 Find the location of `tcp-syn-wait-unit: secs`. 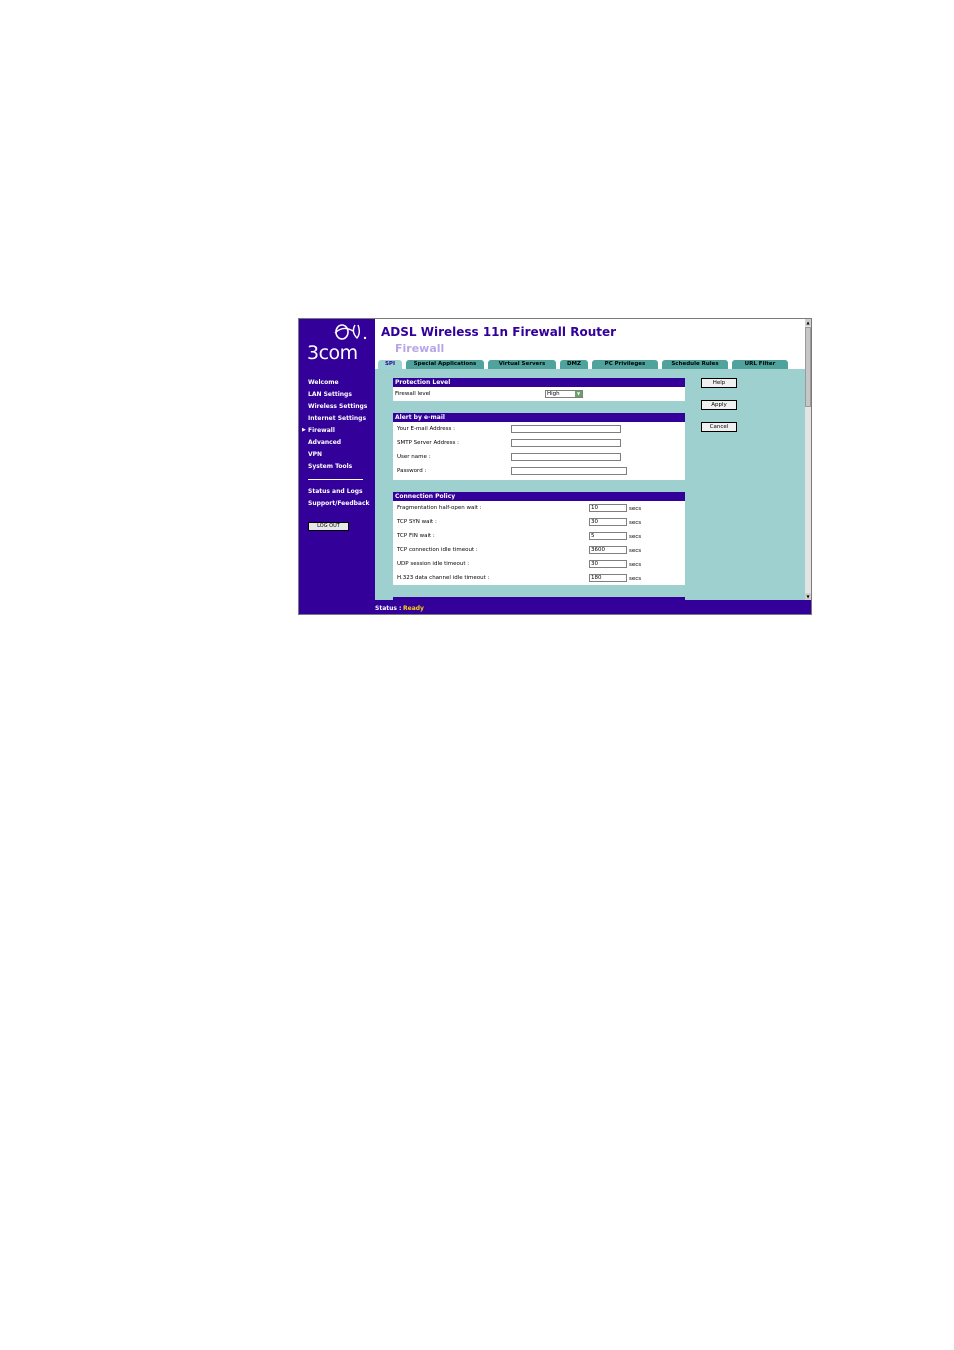

tcp-syn-wait-unit: secs is located at coordinates (635, 523).